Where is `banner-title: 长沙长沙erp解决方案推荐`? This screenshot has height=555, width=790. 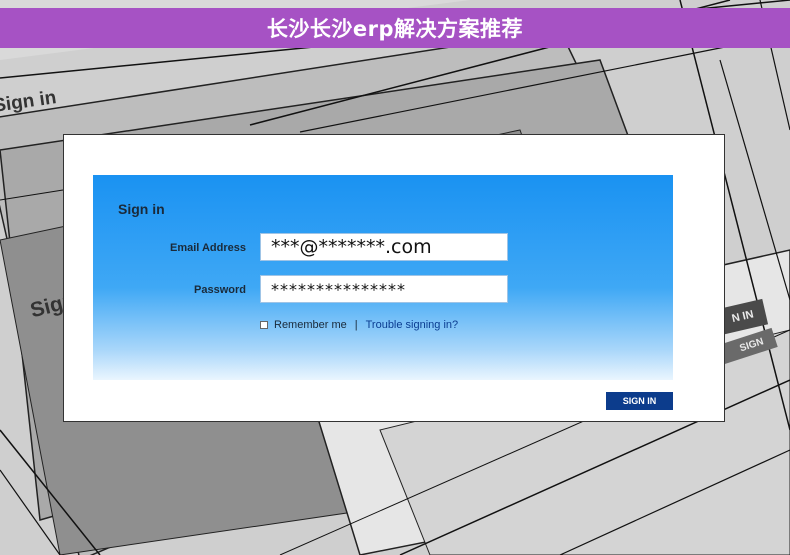 banner-title: 长沙长沙erp解决方案推荐 is located at coordinates (395, 29).